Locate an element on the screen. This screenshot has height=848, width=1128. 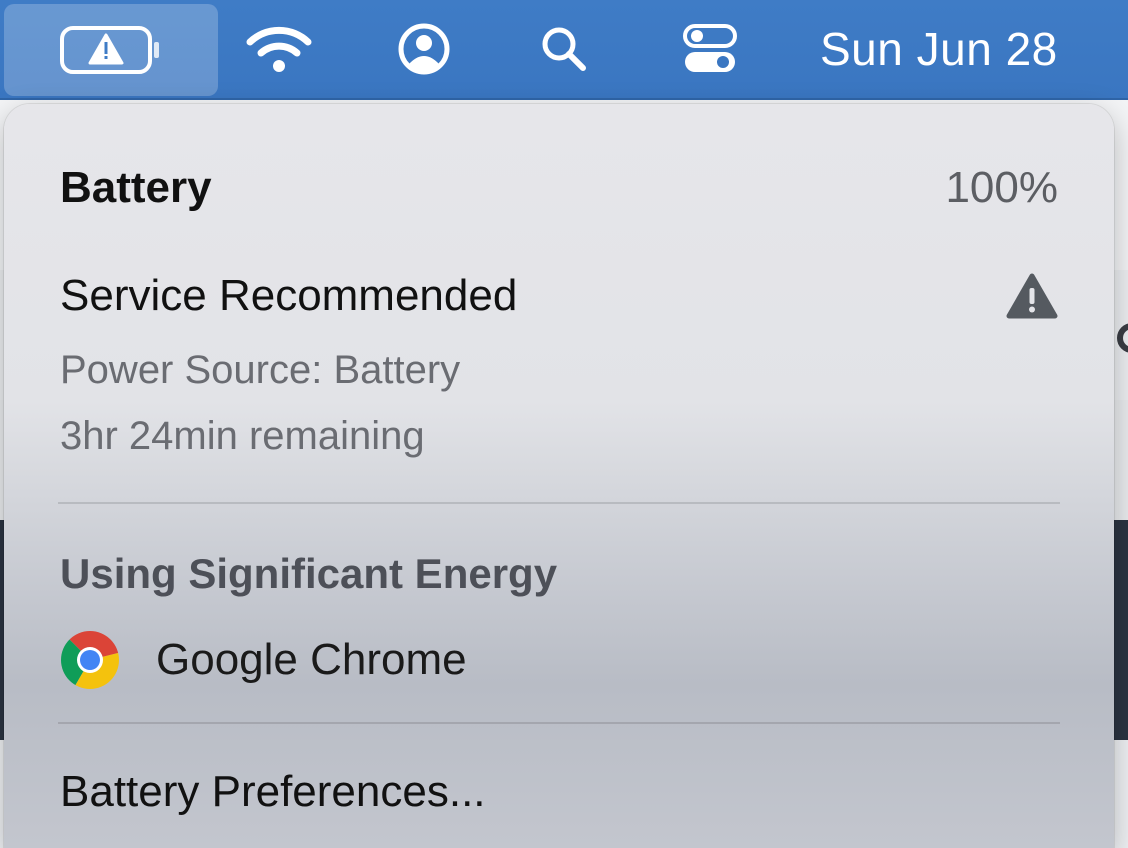
control-center-icon is located at coordinates (710, 48).